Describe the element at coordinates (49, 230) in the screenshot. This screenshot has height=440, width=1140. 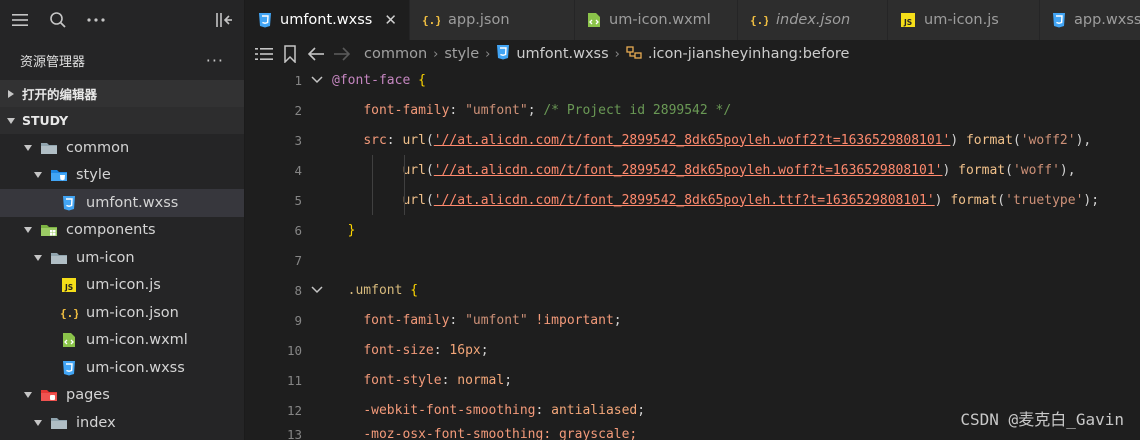
I see `folder-green-icon` at that location.